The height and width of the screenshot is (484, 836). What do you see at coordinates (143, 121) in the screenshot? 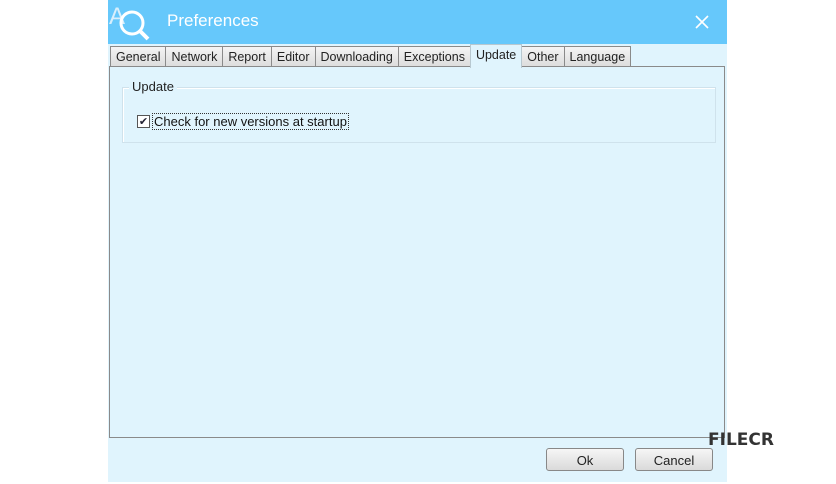
I see `check-updates-checkbox: ✔` at bounding box center [143, 121].